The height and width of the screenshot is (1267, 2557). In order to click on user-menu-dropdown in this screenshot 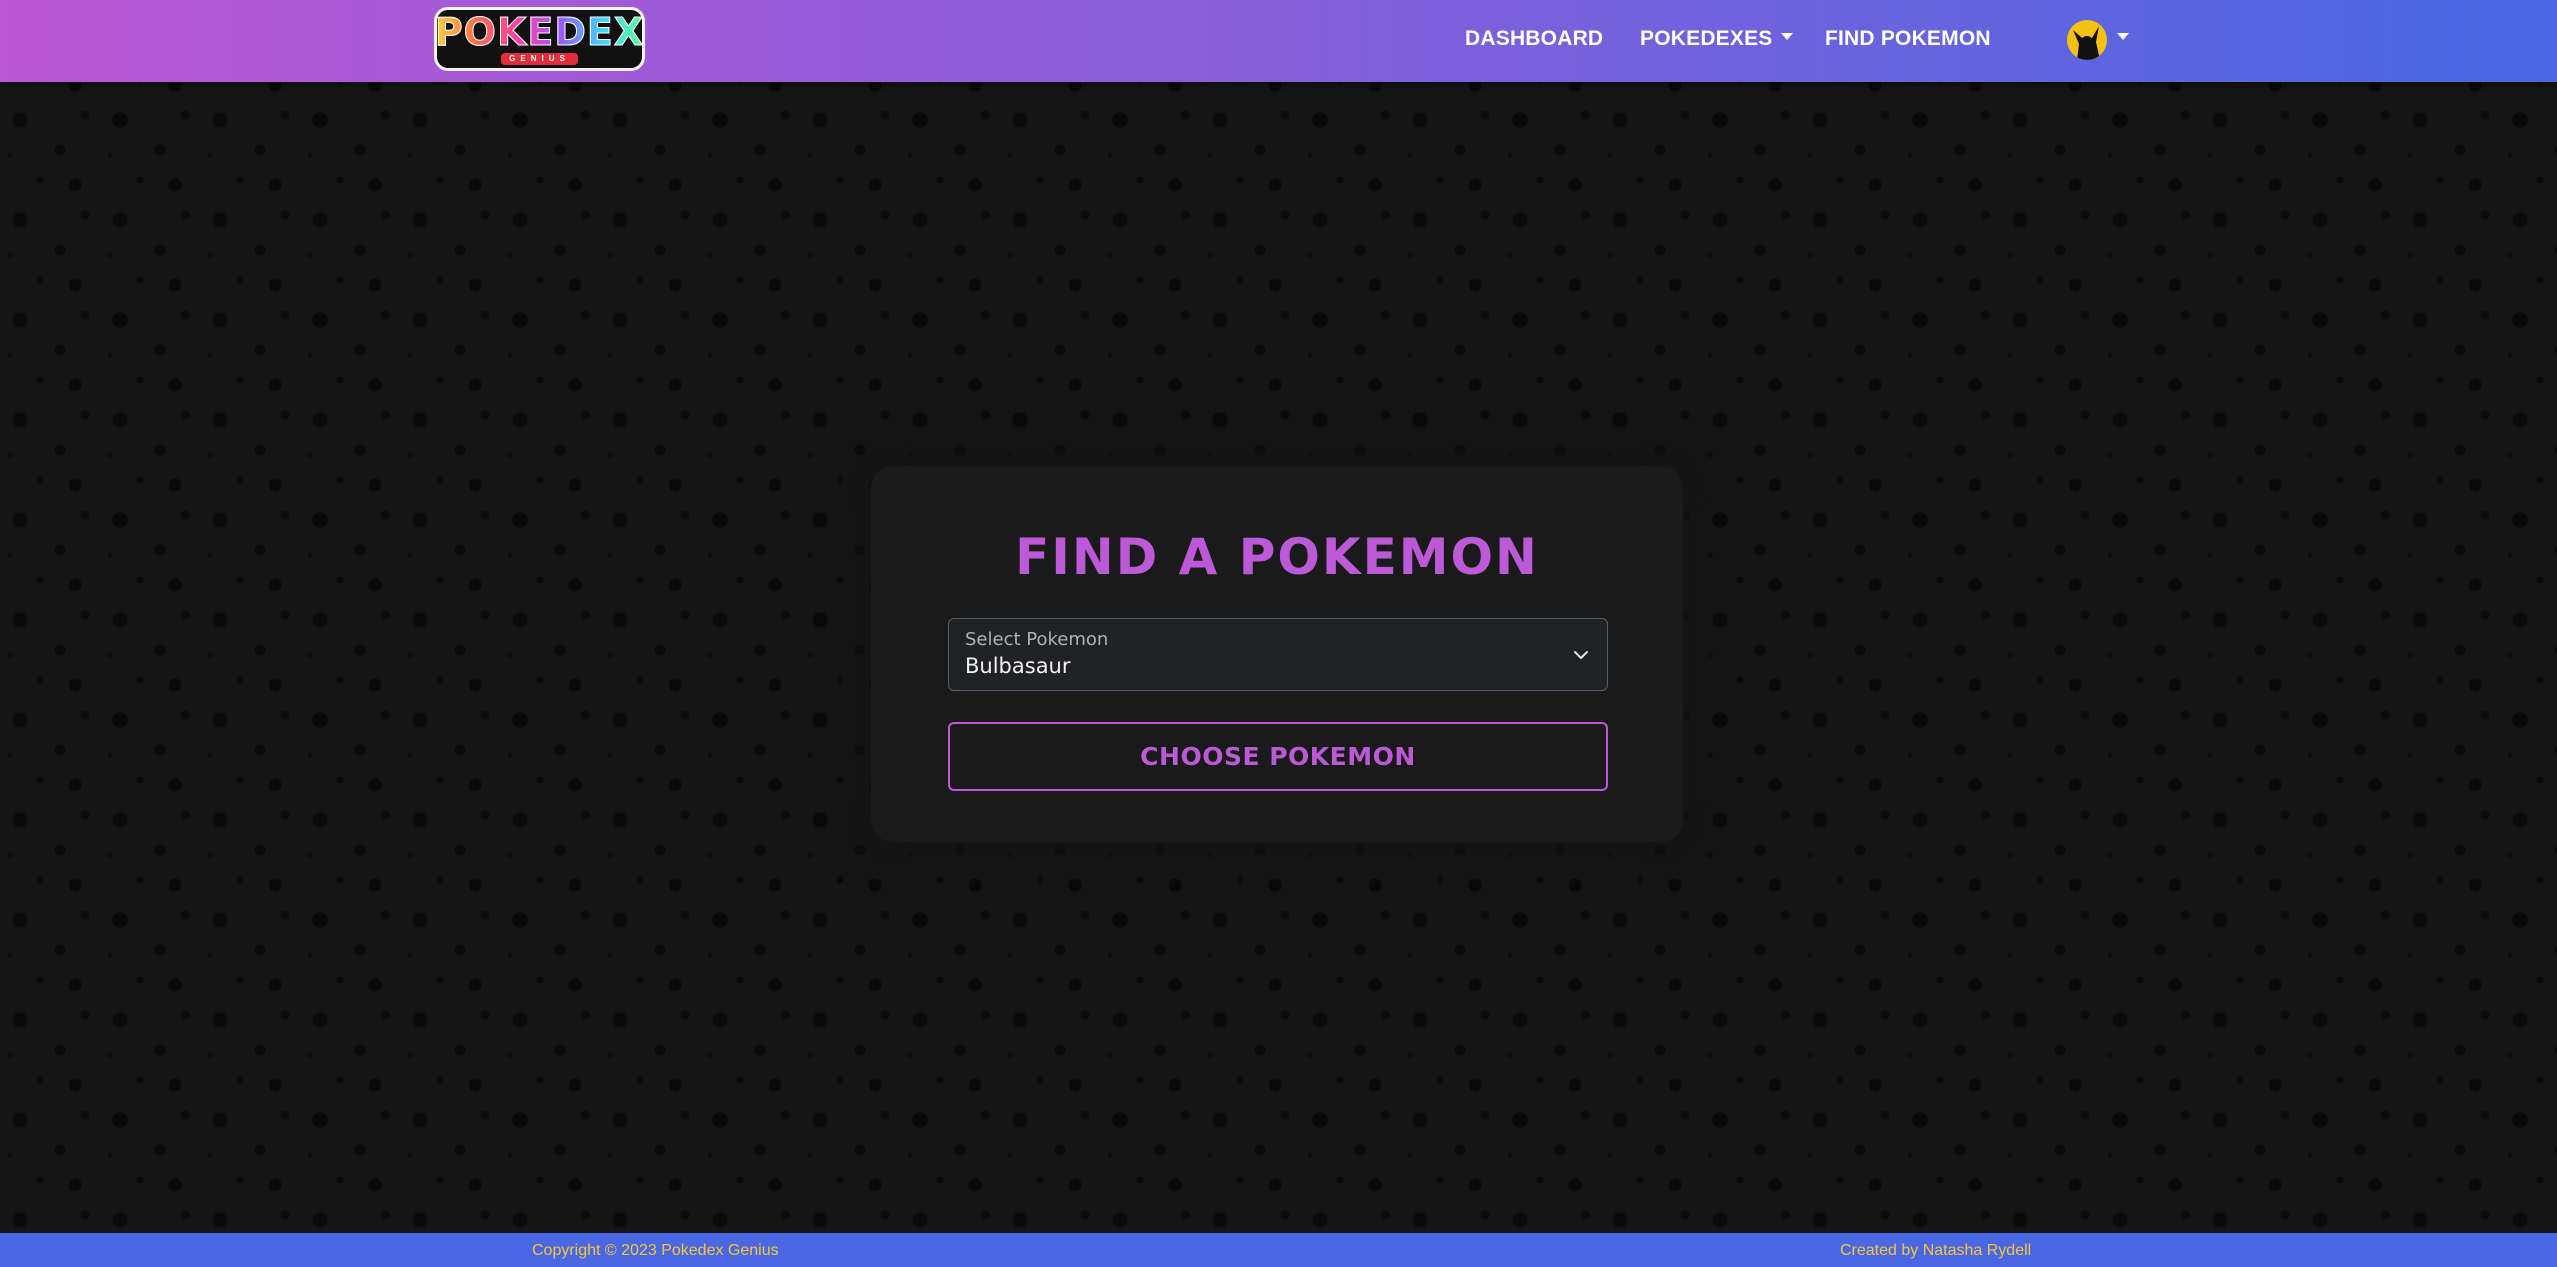, I will do `click(2098, 40)`.